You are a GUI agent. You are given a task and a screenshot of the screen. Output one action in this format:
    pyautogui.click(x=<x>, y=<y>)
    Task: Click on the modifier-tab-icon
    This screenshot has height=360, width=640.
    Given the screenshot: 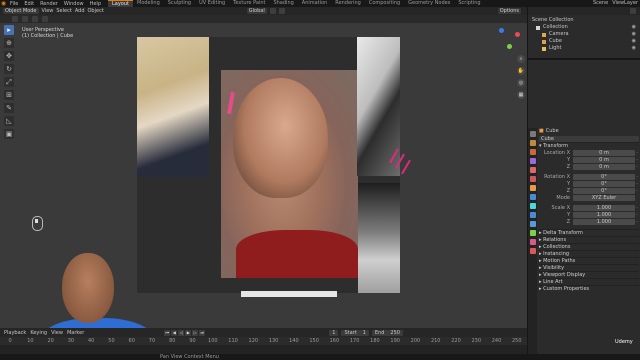 What is the action you would take?
    pyautogui.click(x=532, y=197)
    